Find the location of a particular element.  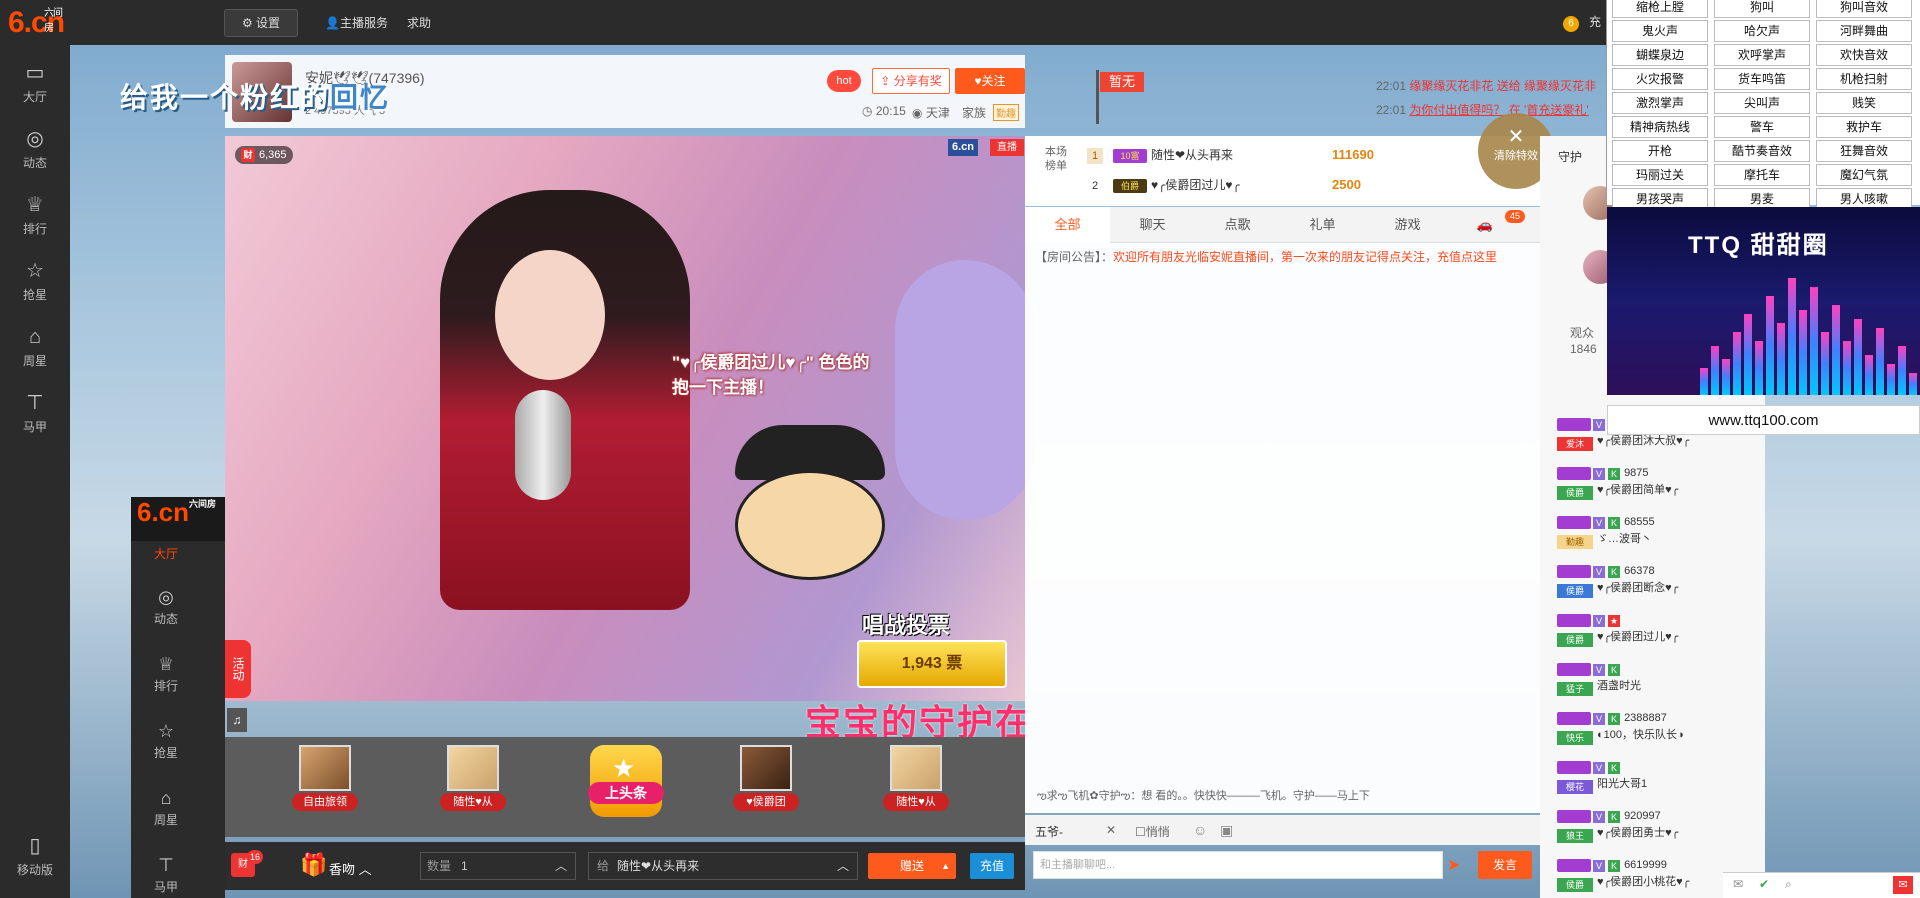

mini-logo: 6.cn六间房 is located at coordinates (178, 519).